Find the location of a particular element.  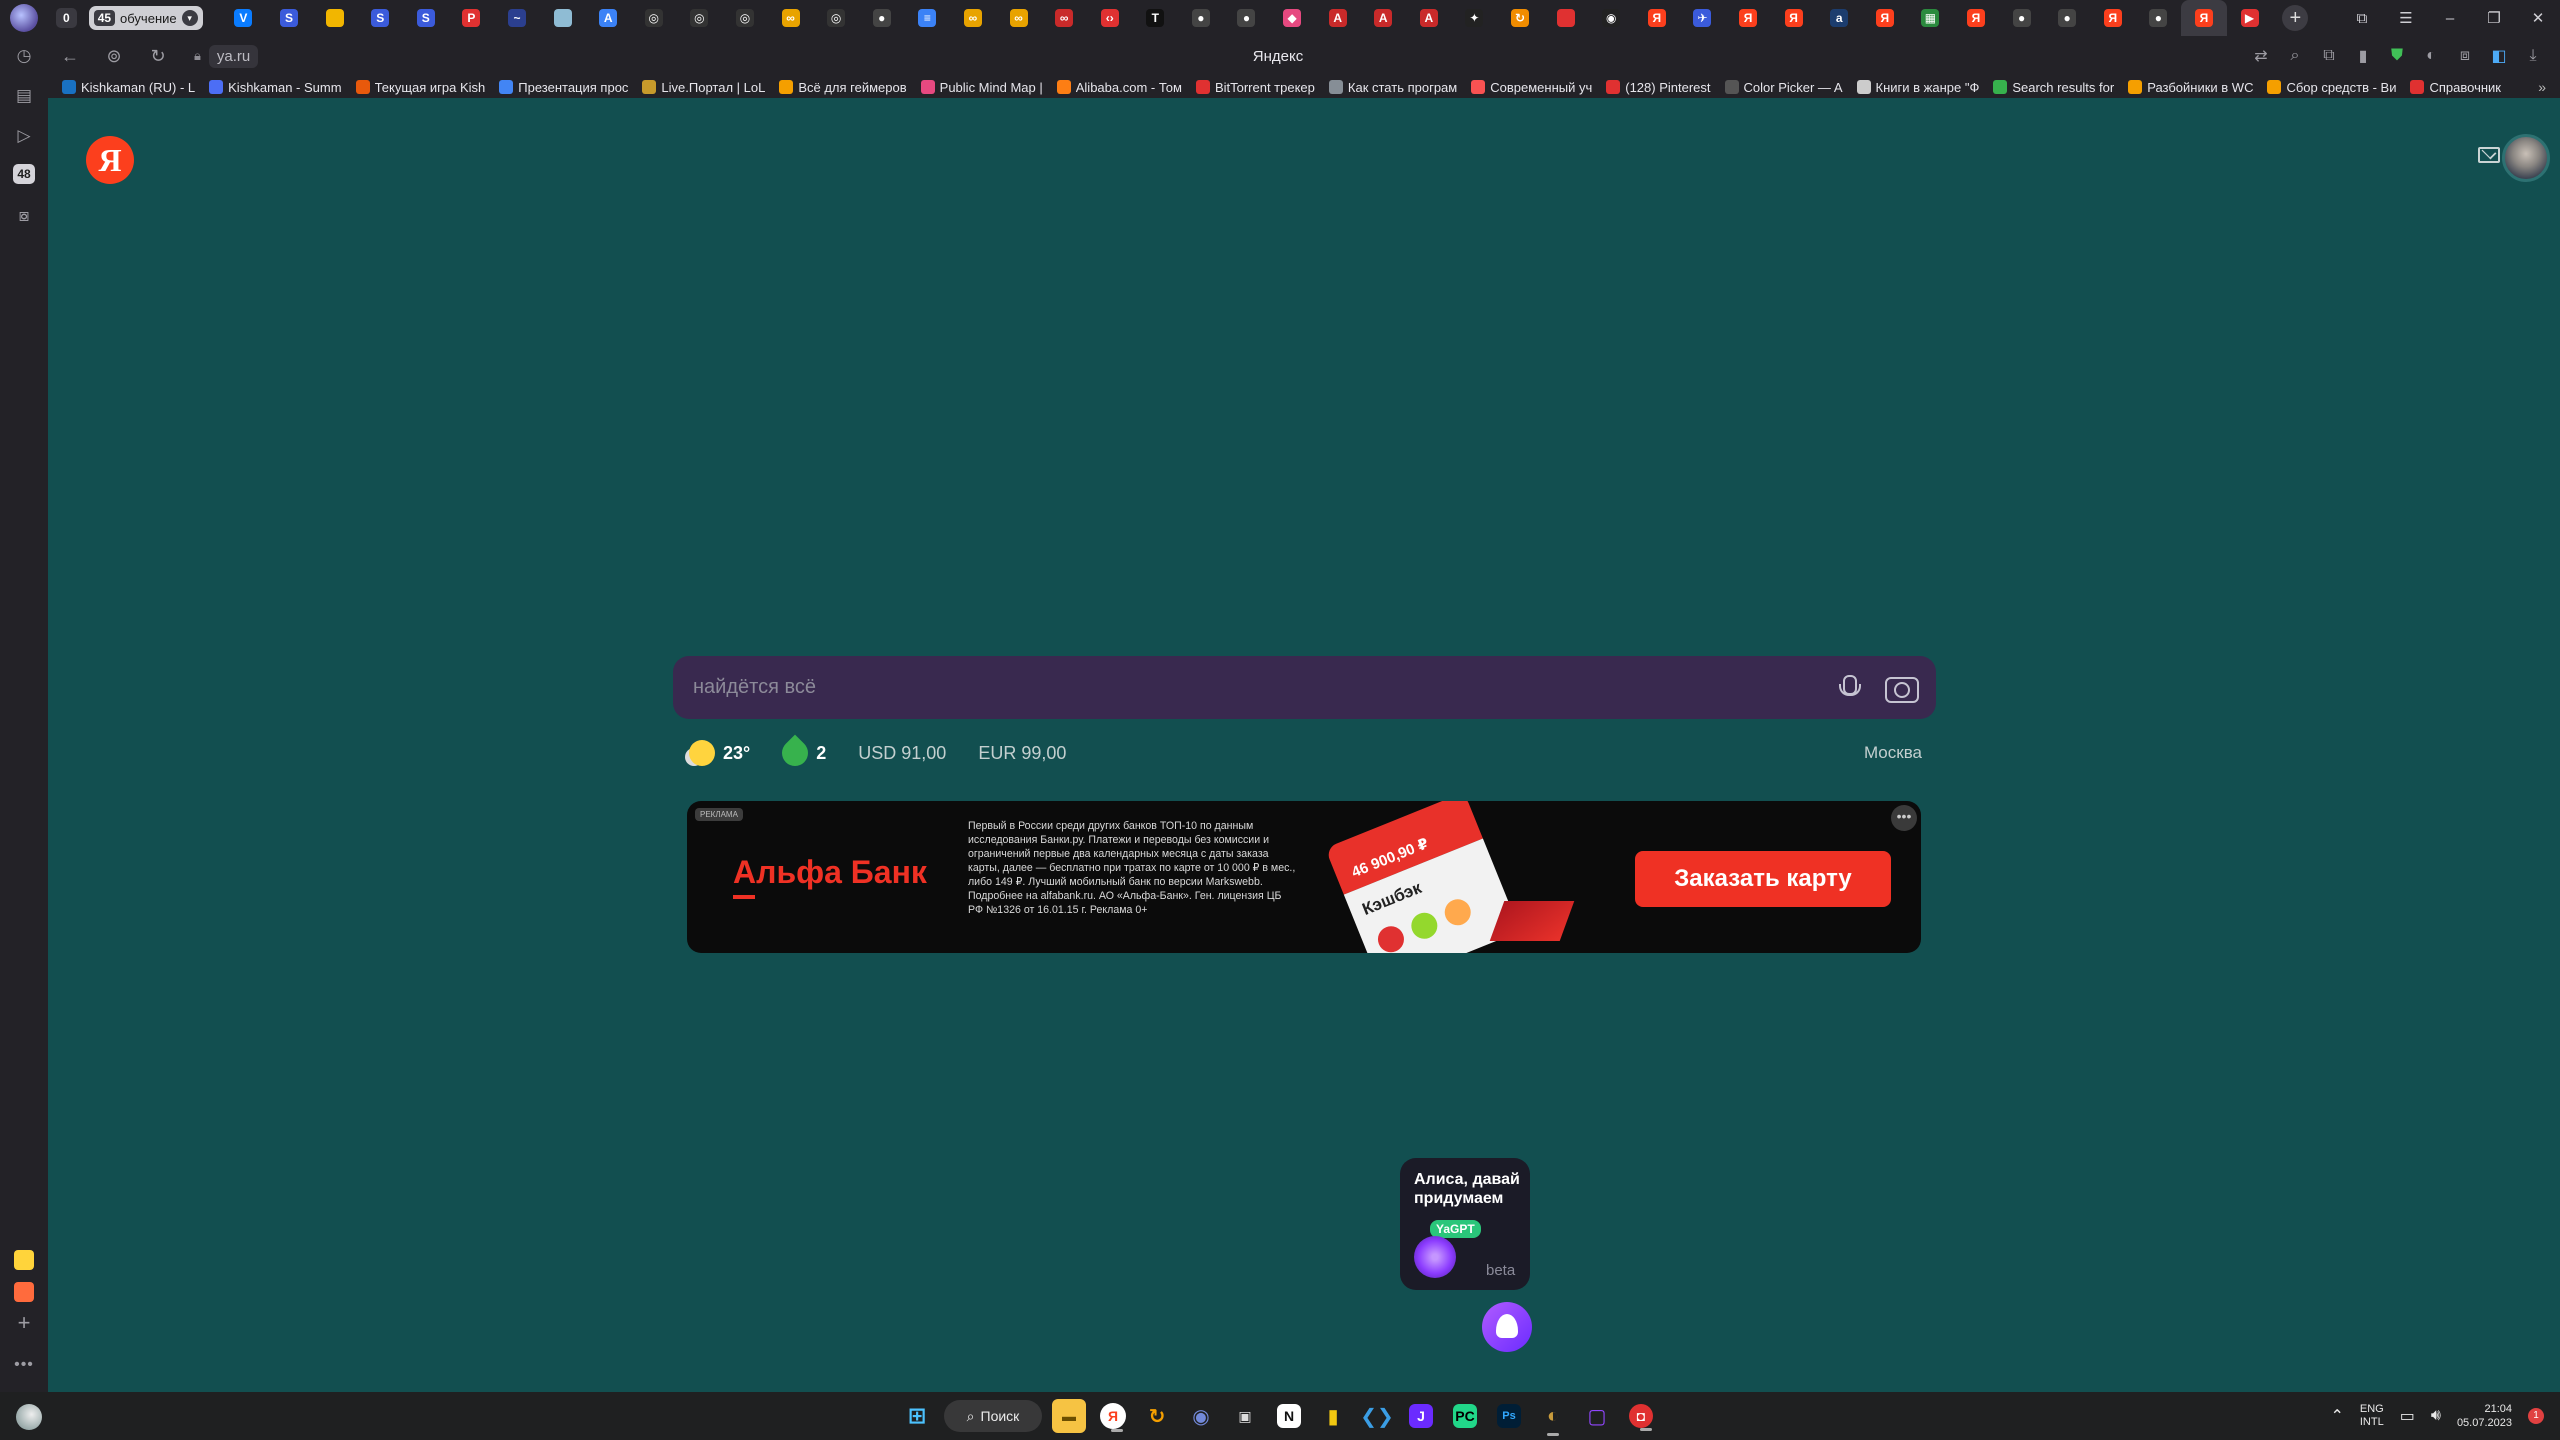

browser-tab: ✦ is located at coordinates (1475, 18).